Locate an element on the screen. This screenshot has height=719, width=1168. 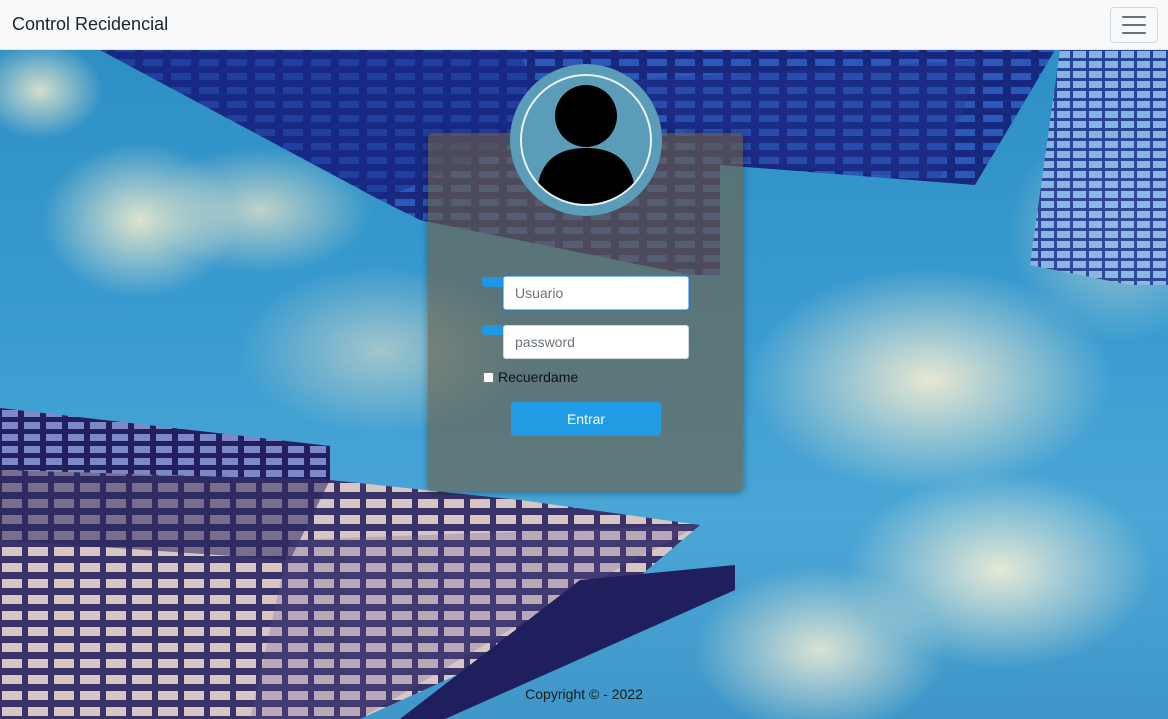
brand-title: Control Recidencial is located at coordinates (90, 24).